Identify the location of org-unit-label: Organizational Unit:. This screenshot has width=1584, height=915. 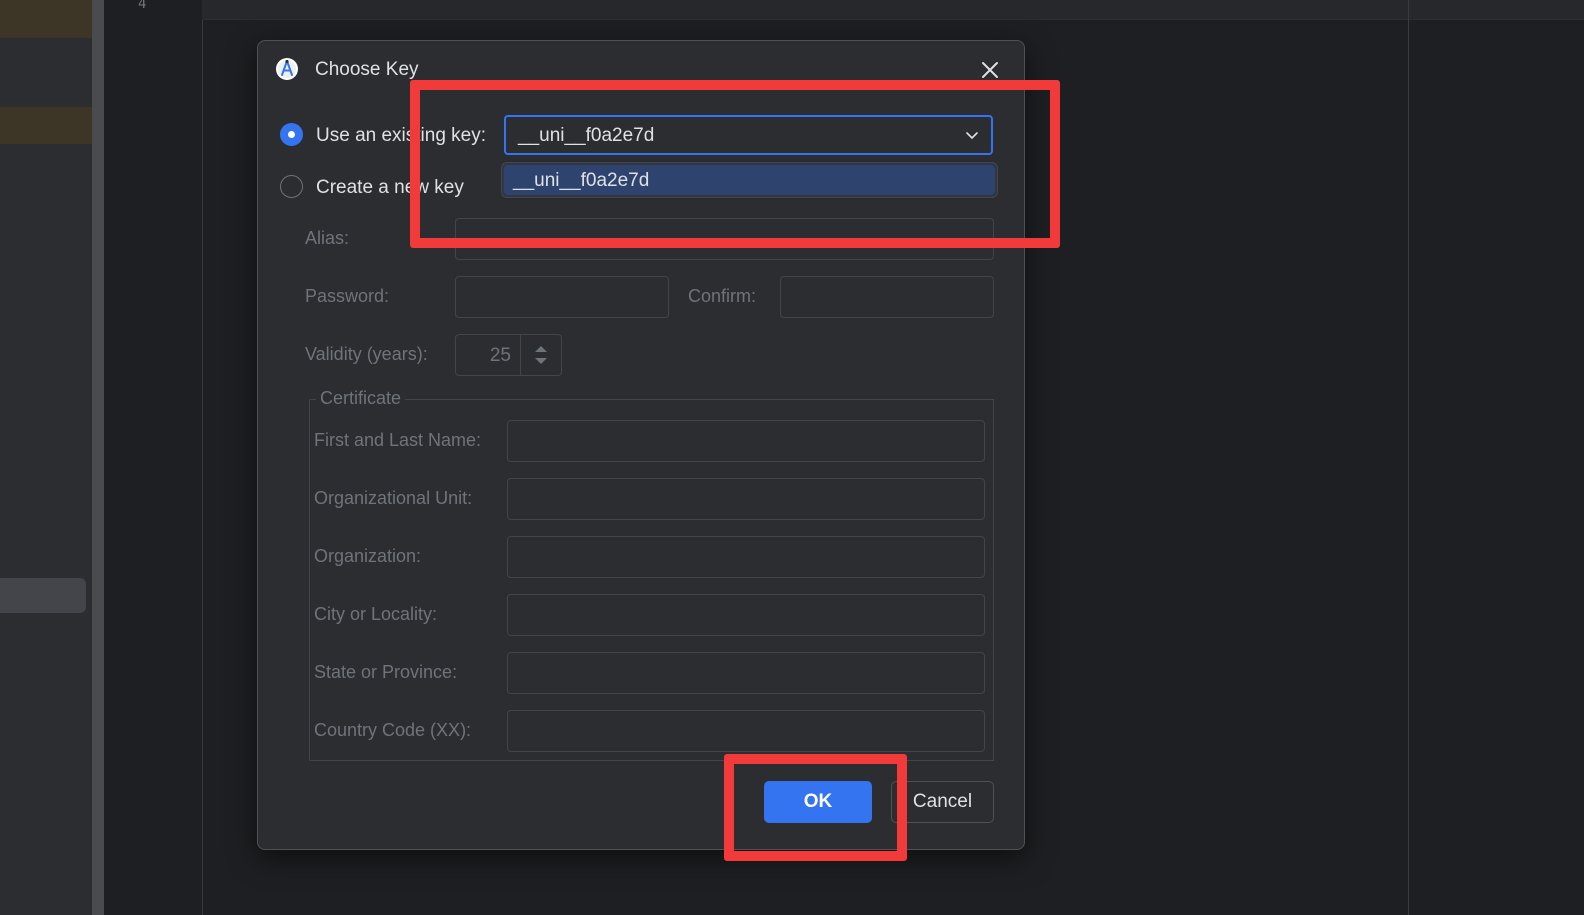
(393, 498).